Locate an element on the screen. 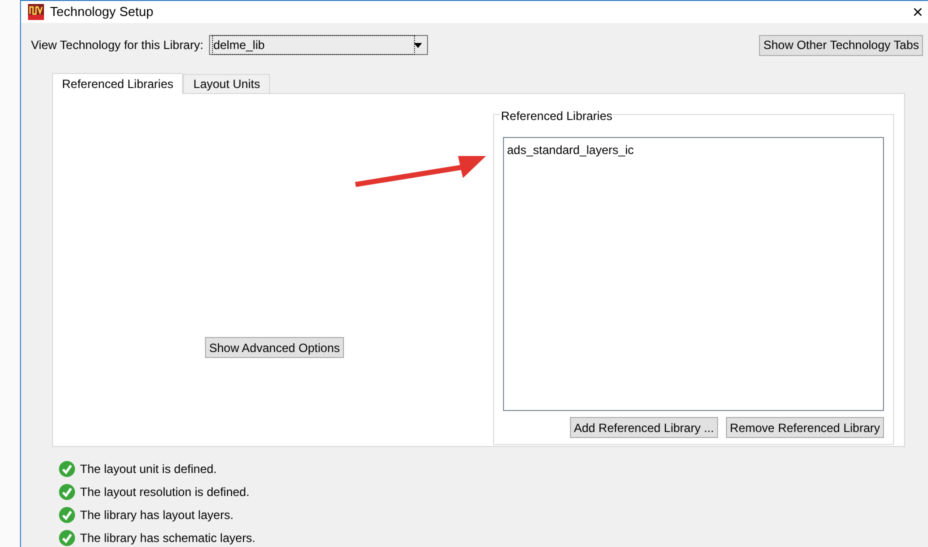 This screenshot has height=547, width=928. status-message: The library has schematic layers. is located at coordinates (168, 538).